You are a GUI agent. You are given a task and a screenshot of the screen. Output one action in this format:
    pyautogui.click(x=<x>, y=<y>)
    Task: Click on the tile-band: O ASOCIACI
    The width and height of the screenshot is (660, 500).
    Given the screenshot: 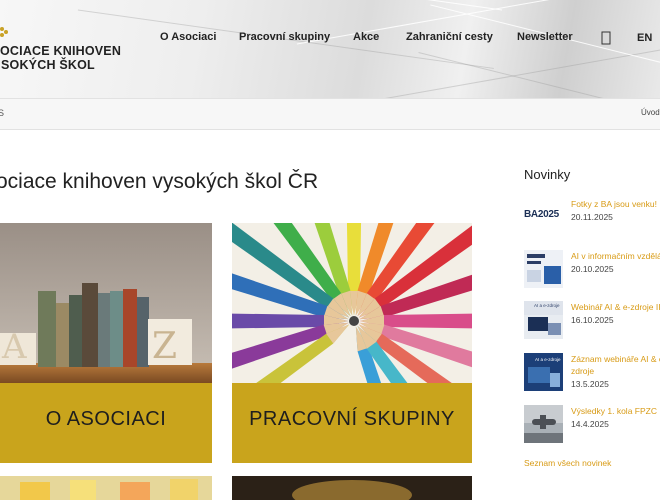 What is the action you would take?
    pyautogui.click(x=106, y=423)
    